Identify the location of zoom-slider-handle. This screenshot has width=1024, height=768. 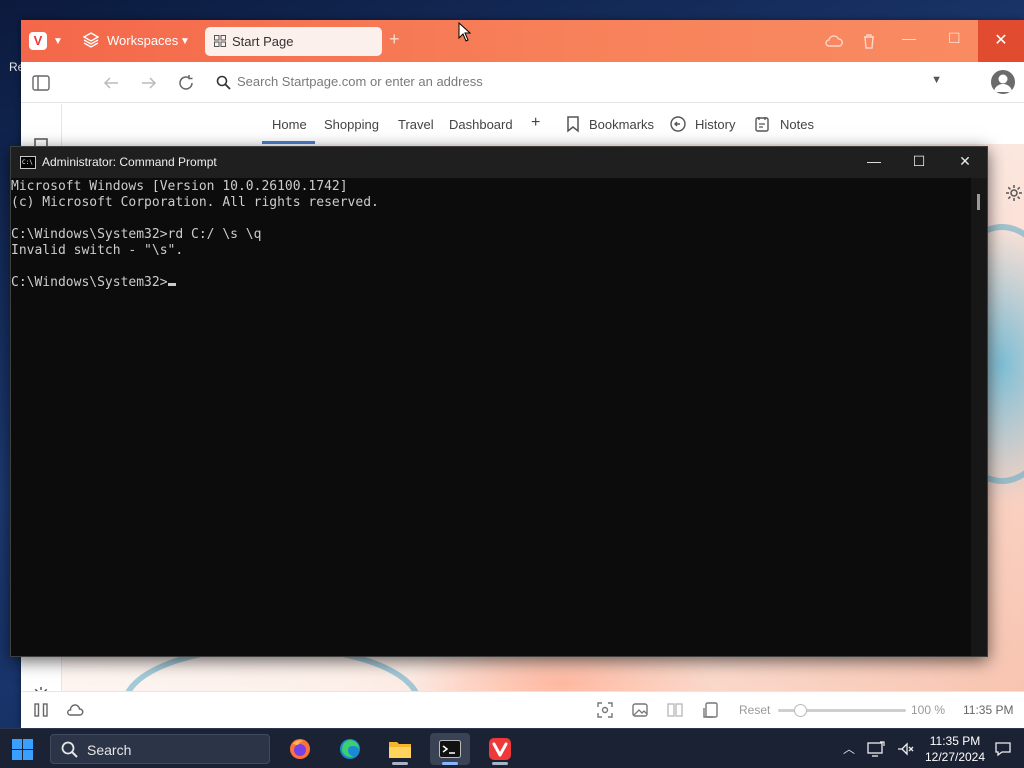
(800, 710).